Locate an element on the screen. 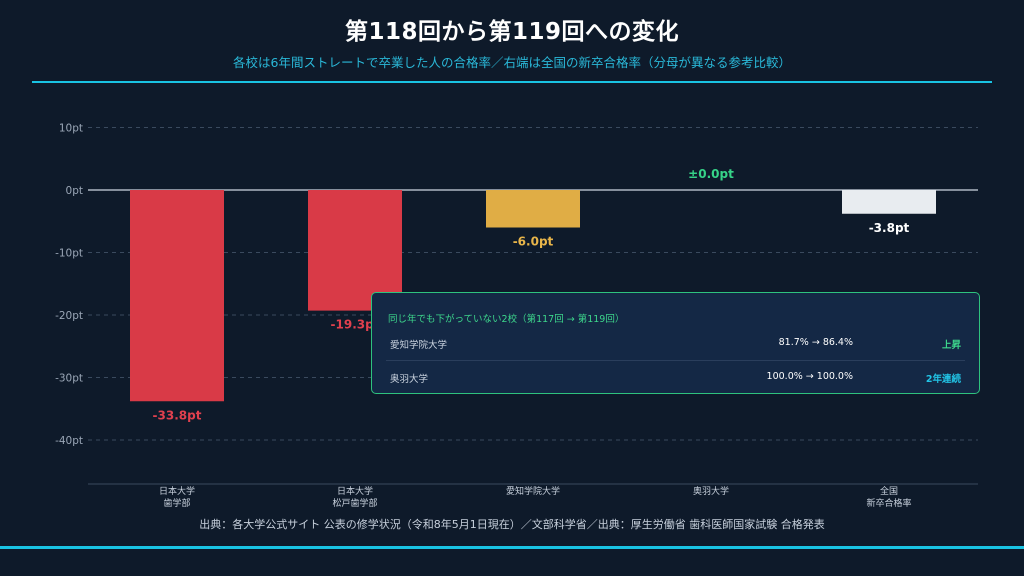  x-tick-label: 歯学部 is located at coordinates (176, 503).